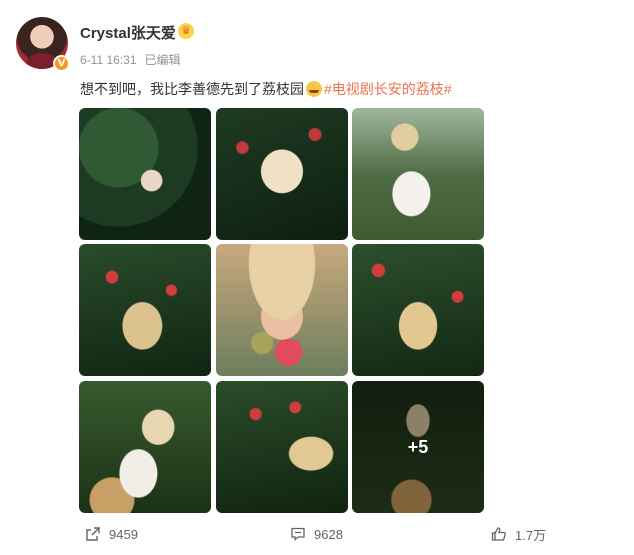 The width and height of the screenshot is (634, 555). Describe the element at coordinates (388, 89) in the screenshot. I see `hashtag-link: #电视剧长安的荔枝#` at that location.